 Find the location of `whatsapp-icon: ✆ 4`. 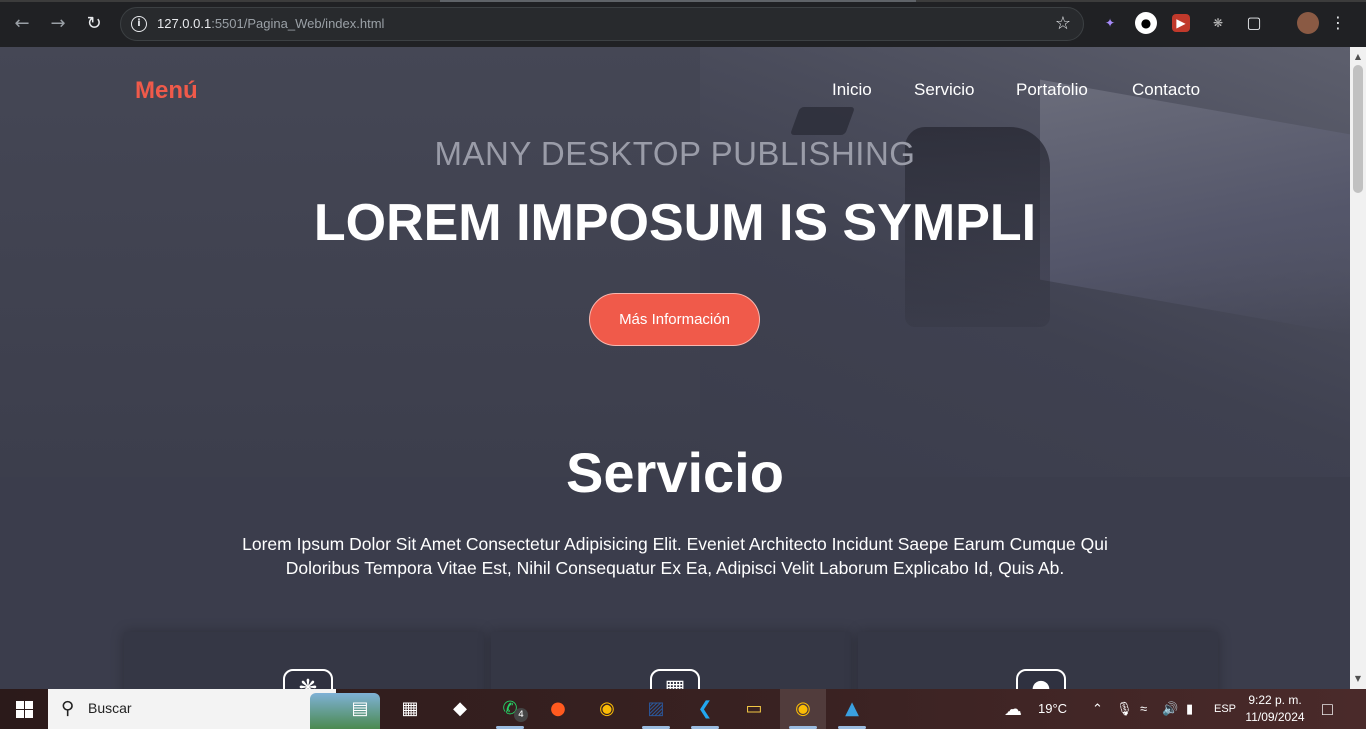

whatsapp-icon: ✆ 4 is located at coordinates (510, 709).